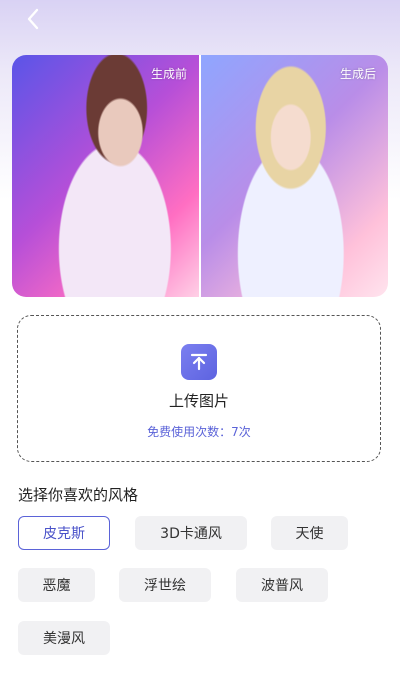  Describe the element at coordinates (199, 362) in the screenshot. I see `upload-icon` at that location.